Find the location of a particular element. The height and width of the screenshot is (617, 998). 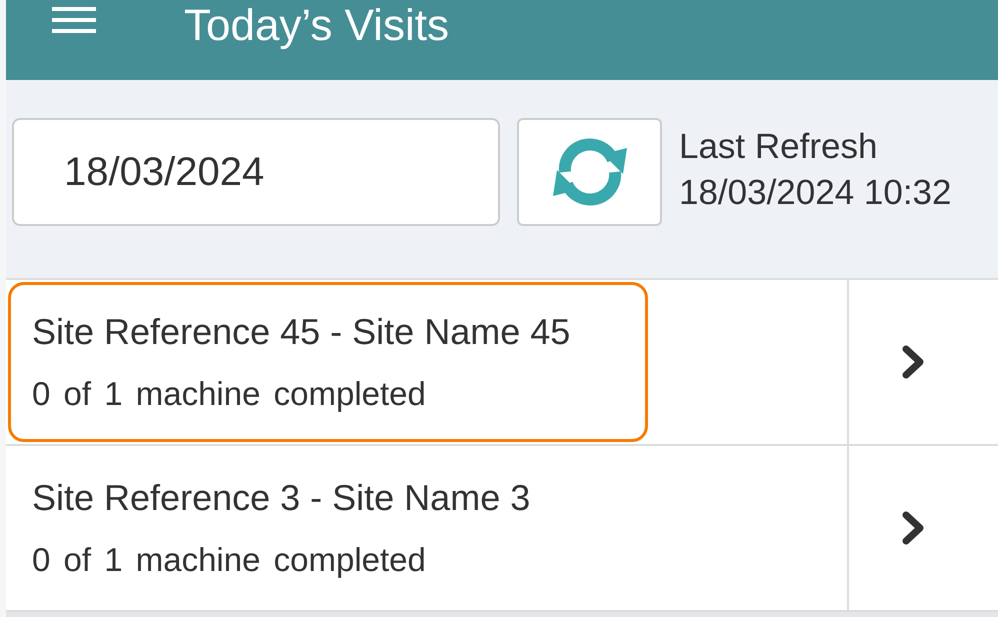

menu-icon is located at coordinates (74, 20).